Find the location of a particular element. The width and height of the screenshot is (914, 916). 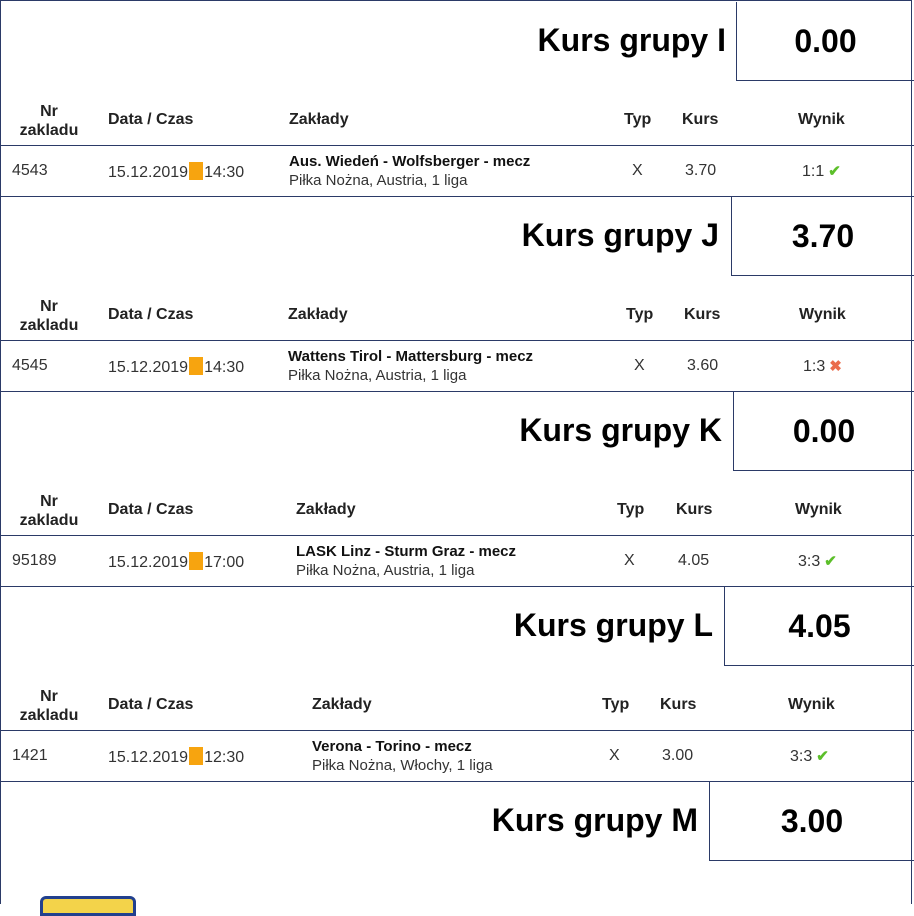

bet-nr: 1421 is located at coordinates (30, 755).